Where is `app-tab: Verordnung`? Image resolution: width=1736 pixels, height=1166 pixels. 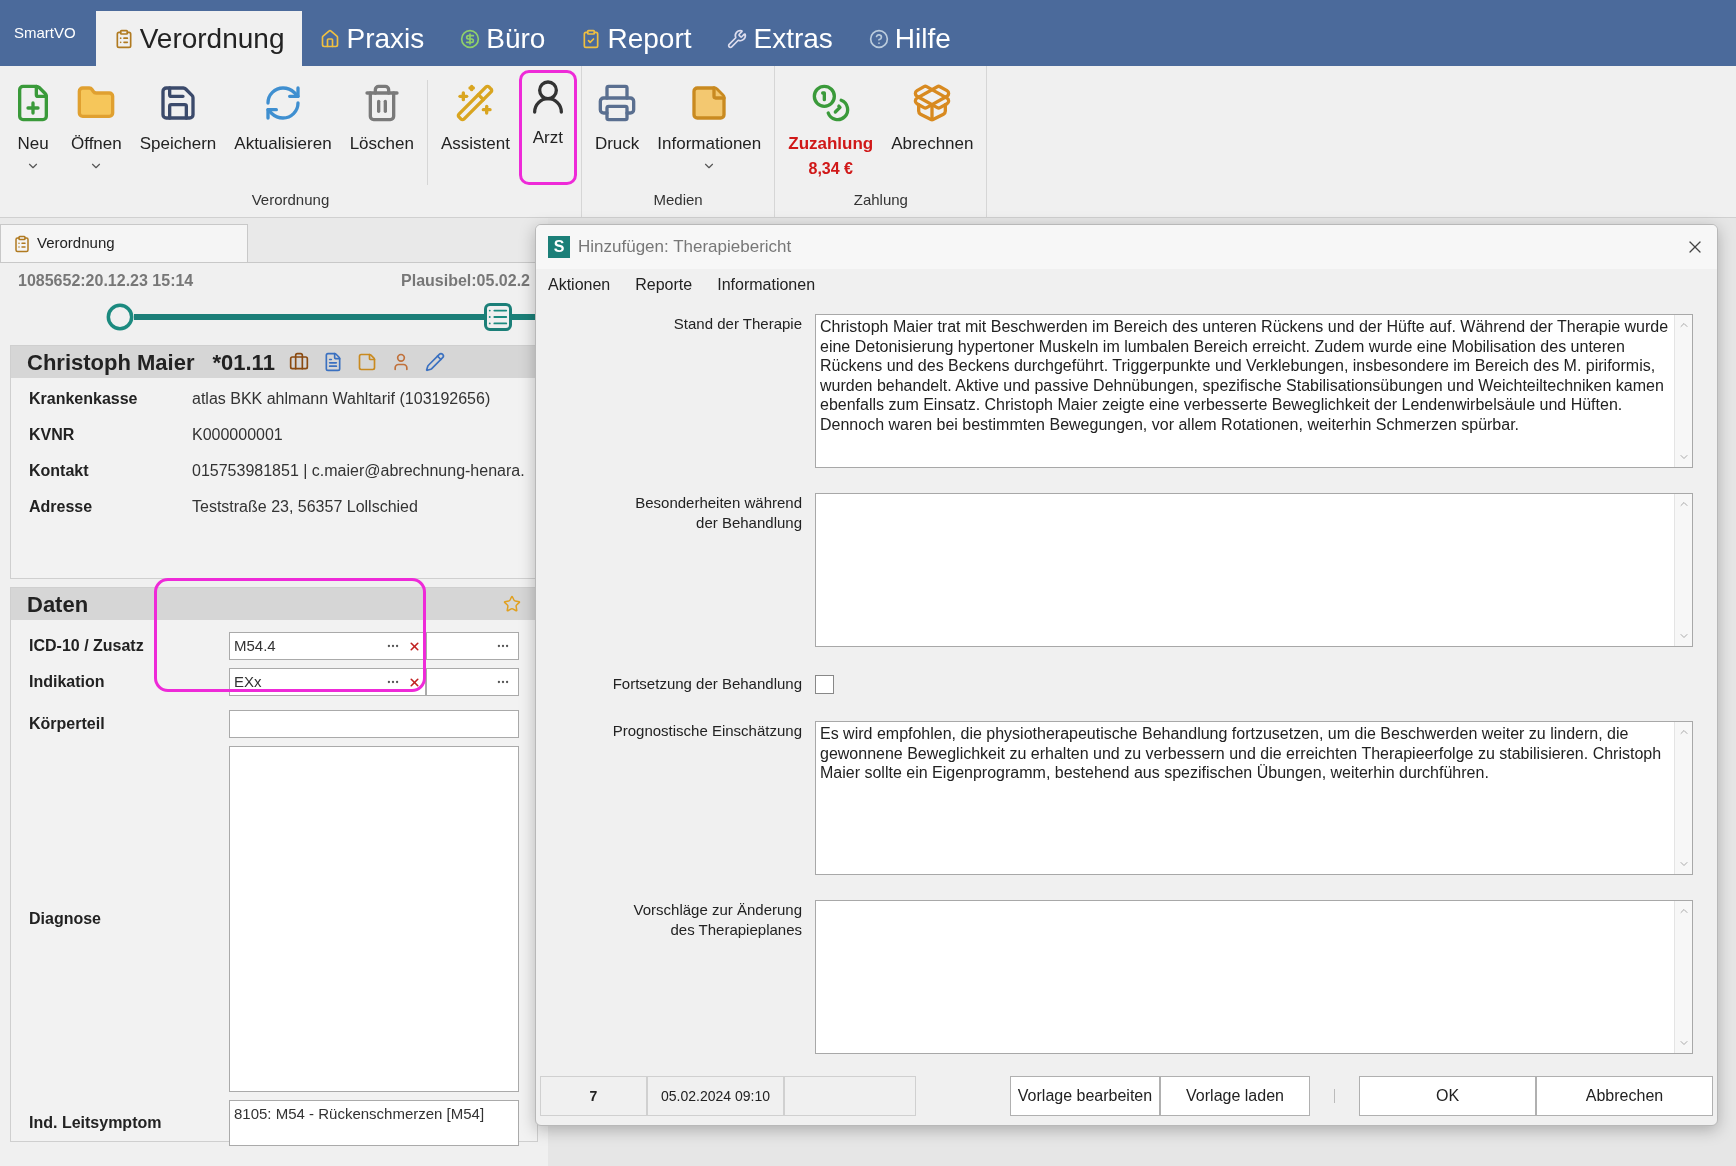
app-tab: Verordnung is located at coordinates (199, 38).